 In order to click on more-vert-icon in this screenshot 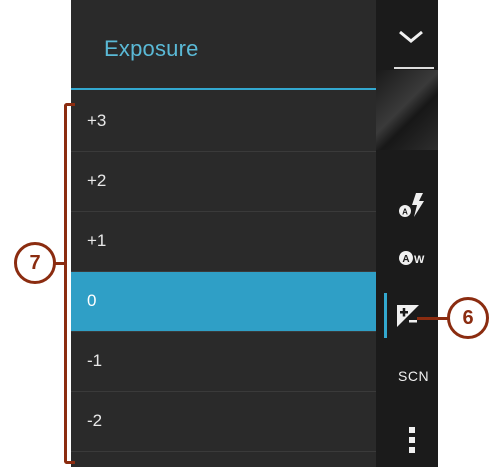, I will do `click(412, 440)`.